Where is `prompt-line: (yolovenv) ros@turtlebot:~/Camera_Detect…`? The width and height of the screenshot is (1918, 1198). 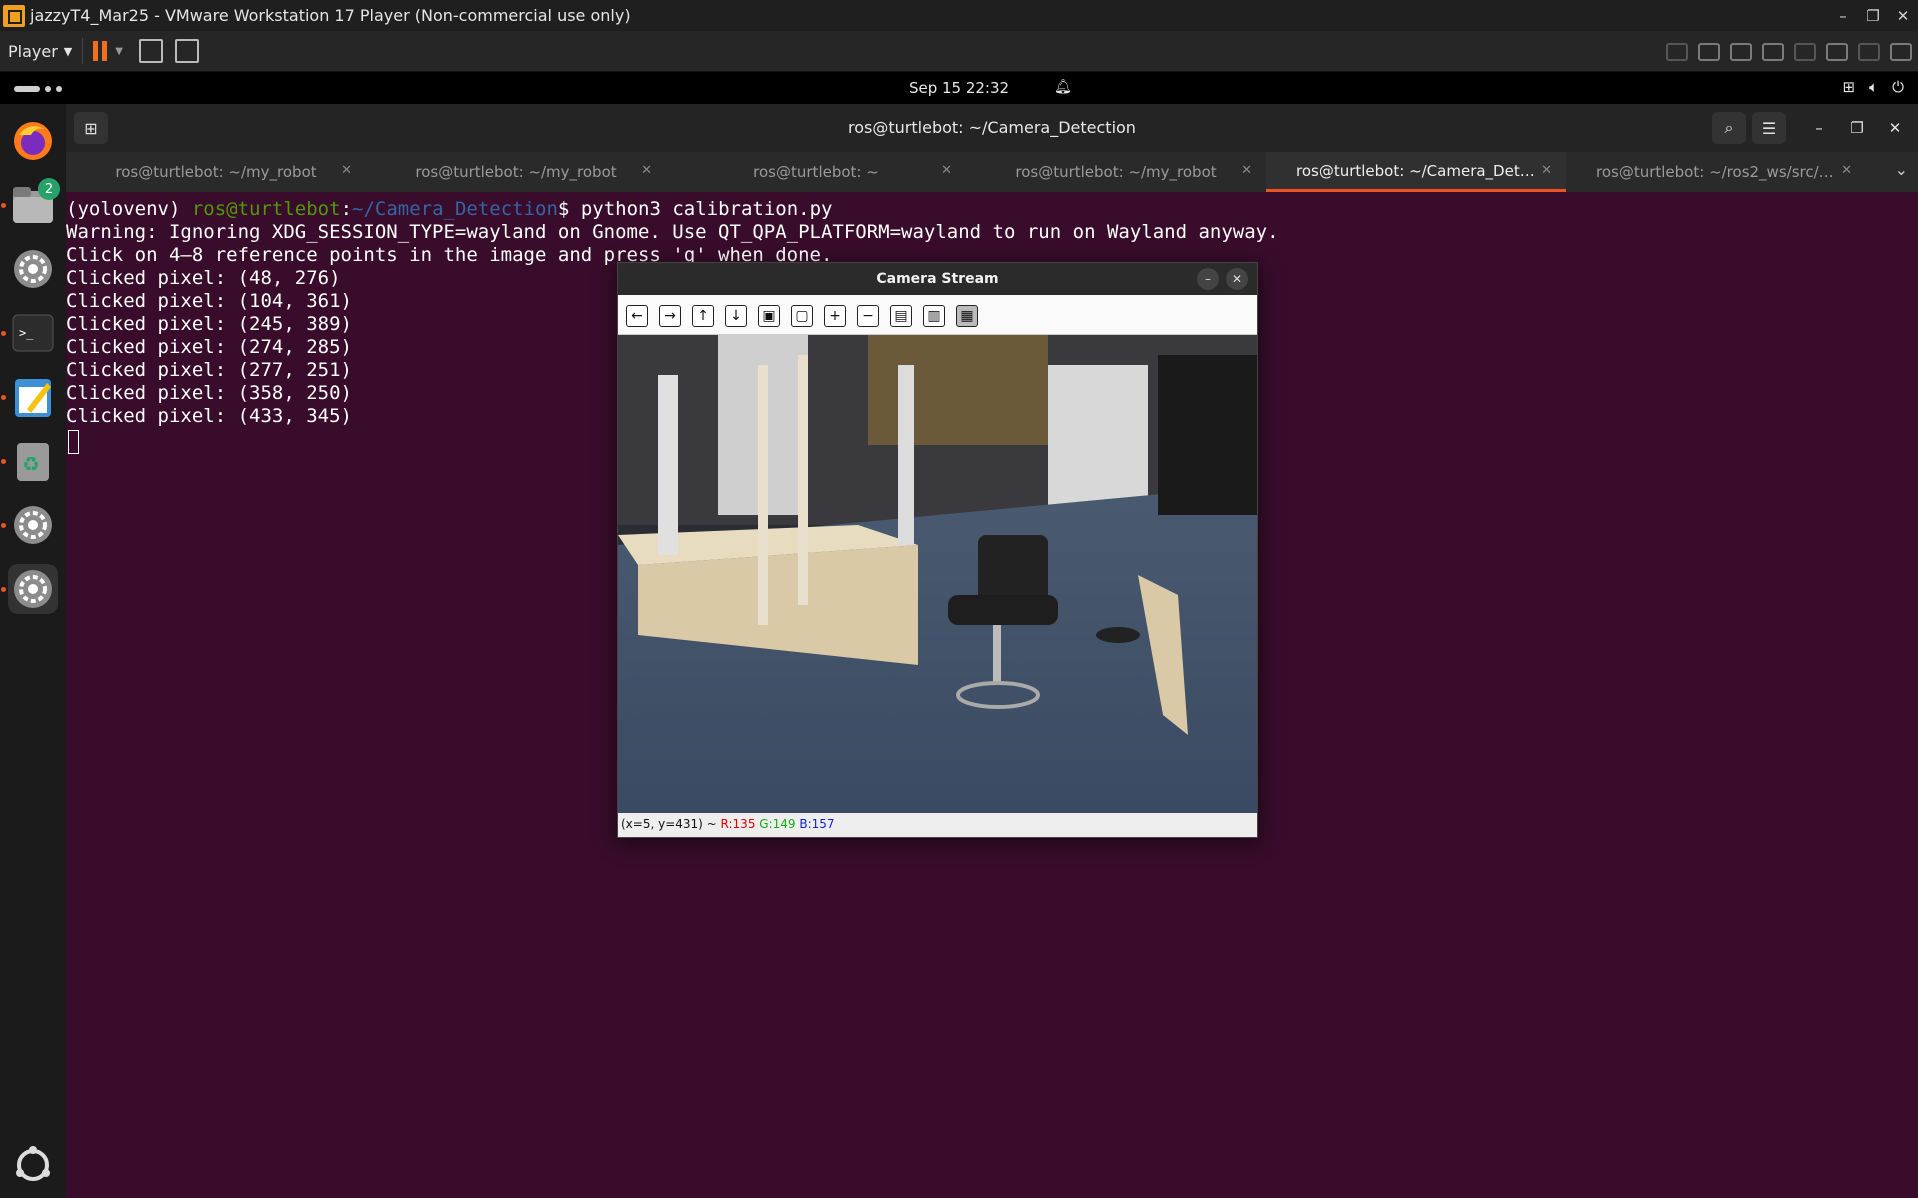 prompt-line: (yolovenv) ros@turtlebot:~/Camera_Detect… is located at coordinates (449, 209).